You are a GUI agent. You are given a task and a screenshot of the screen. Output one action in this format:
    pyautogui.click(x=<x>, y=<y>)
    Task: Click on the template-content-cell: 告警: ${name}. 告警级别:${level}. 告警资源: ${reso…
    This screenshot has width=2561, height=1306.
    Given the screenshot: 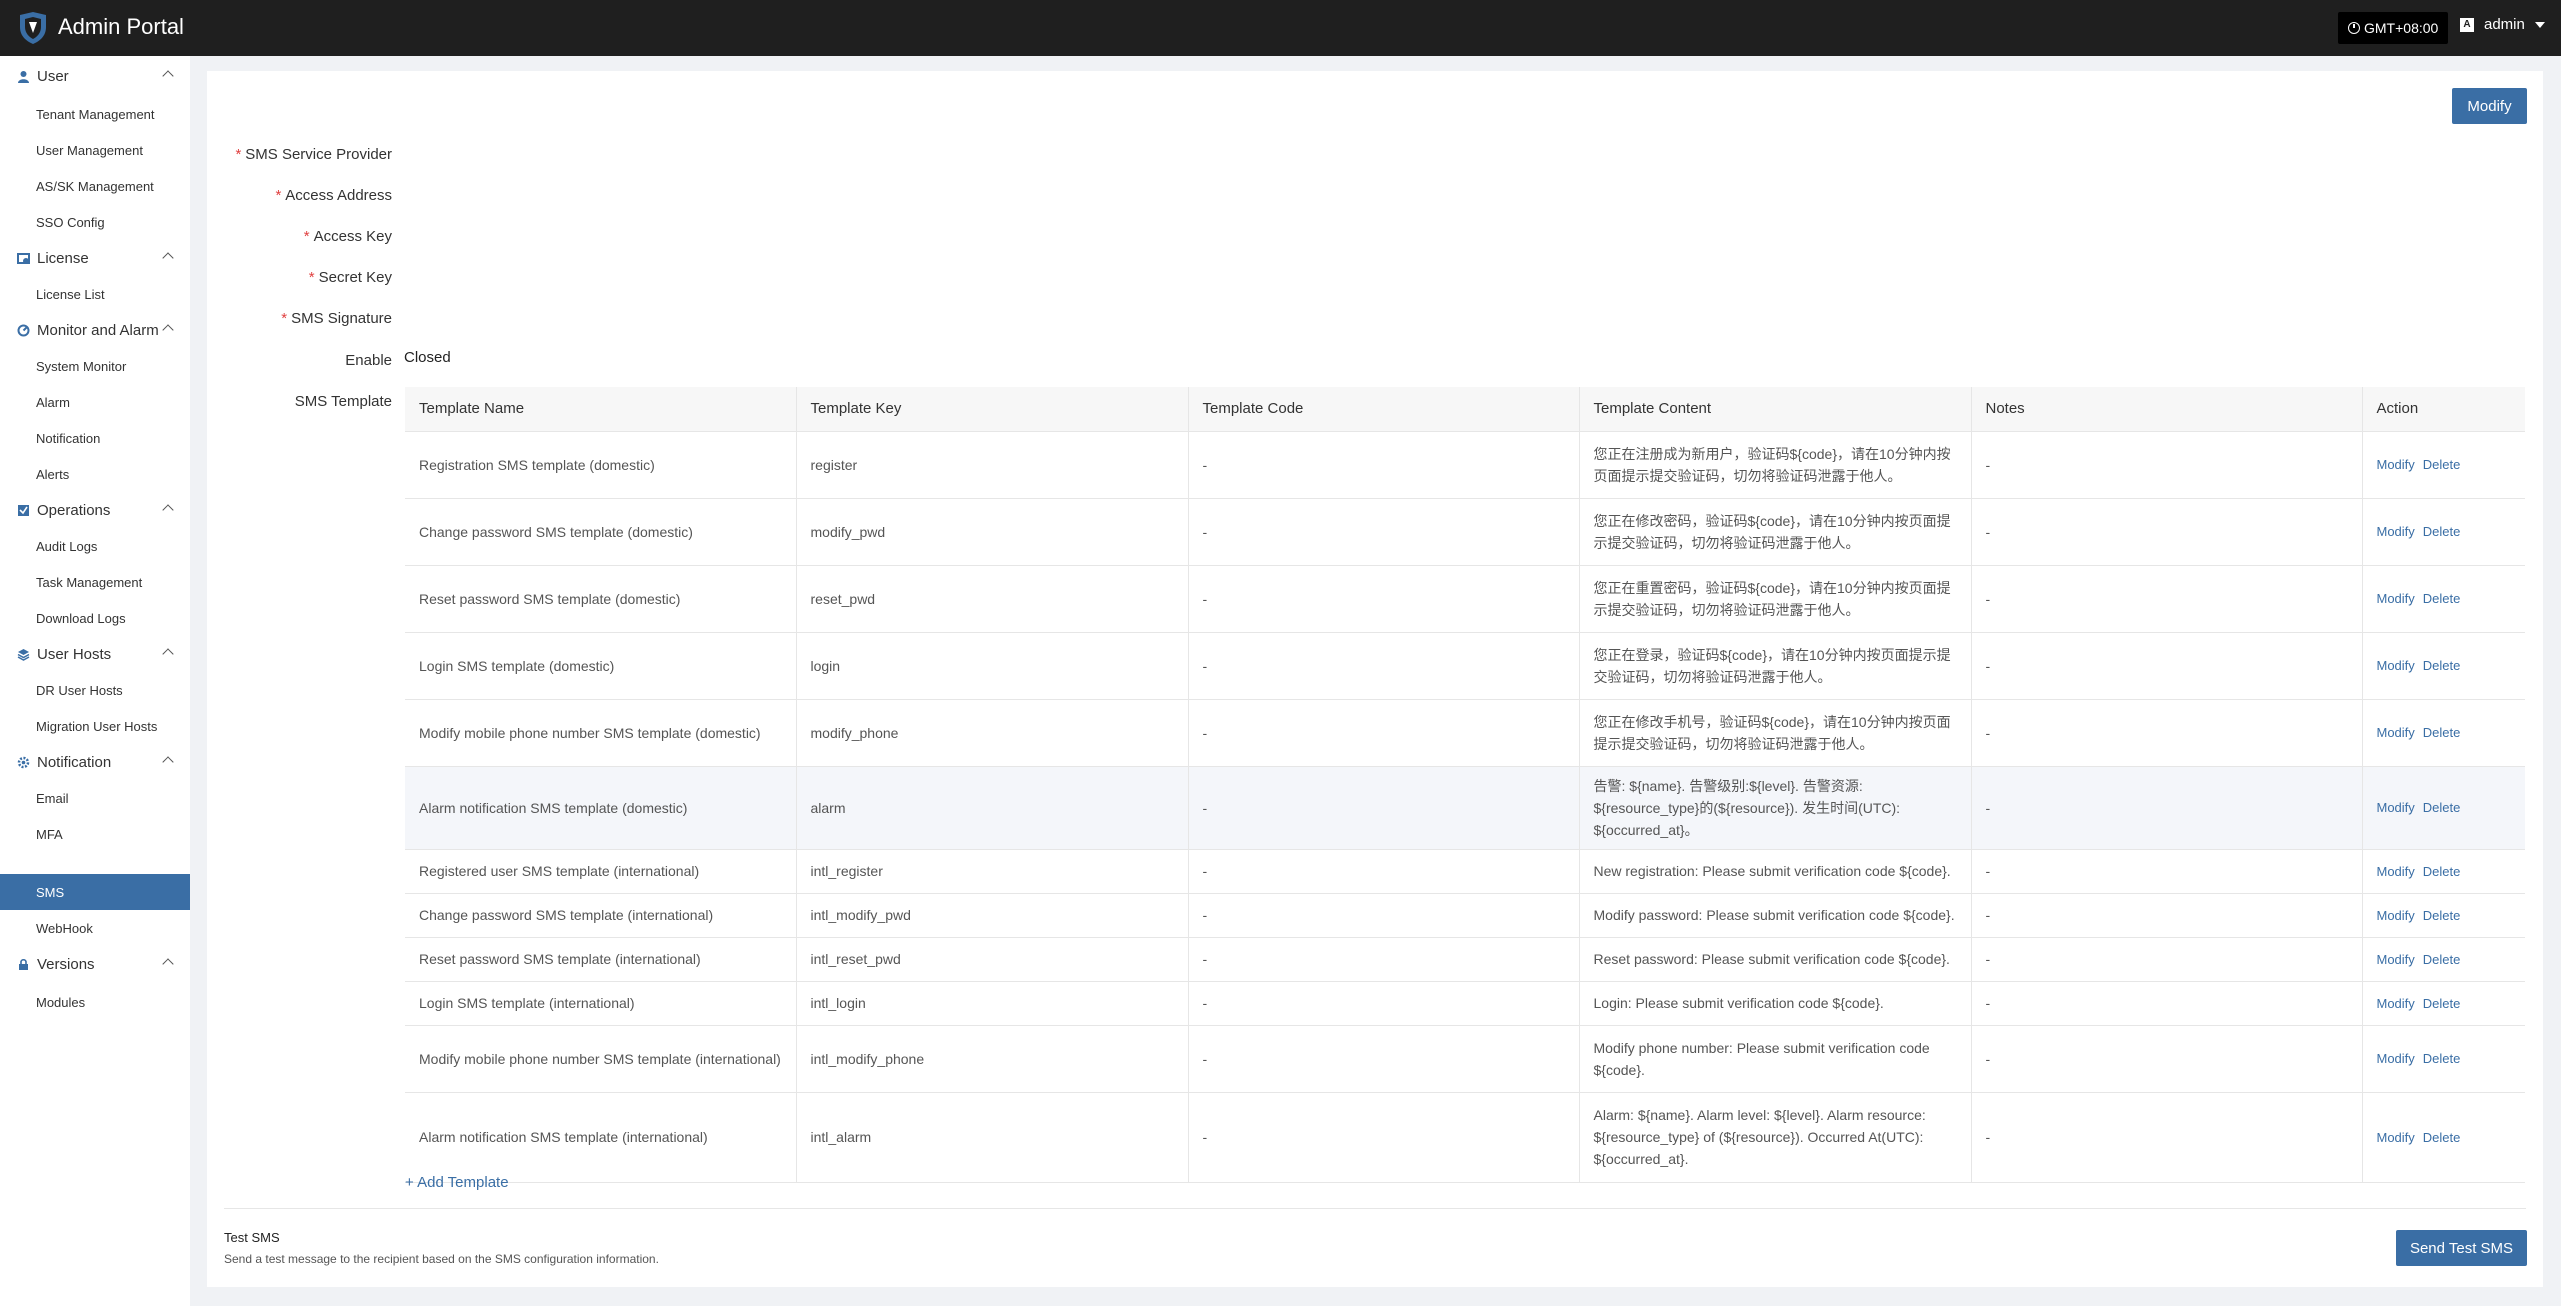 What is the action you would take?
    pyautogui.click(x=1775, y=808)
    